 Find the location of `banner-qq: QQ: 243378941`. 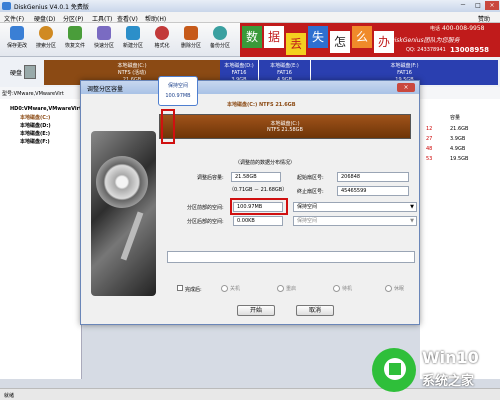

banner-qq: QQ: 243378941 is located at coordinates (426, 50).